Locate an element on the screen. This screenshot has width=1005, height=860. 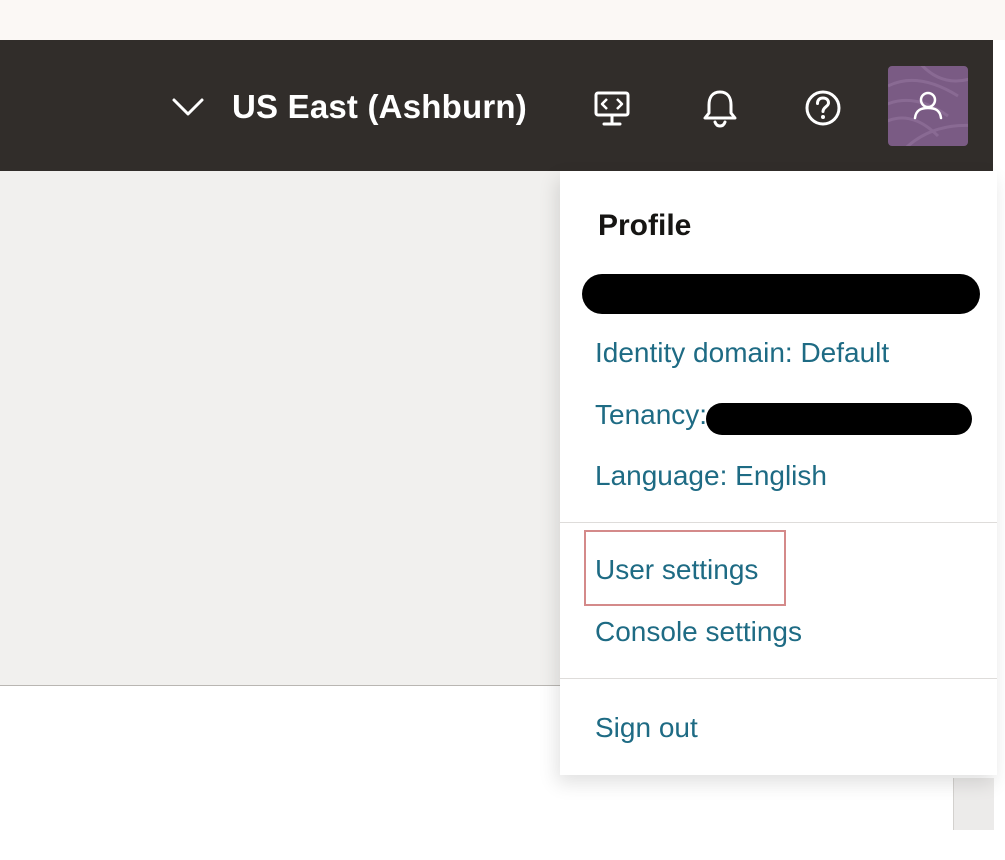
content-below is located at coordinates (280, 773).